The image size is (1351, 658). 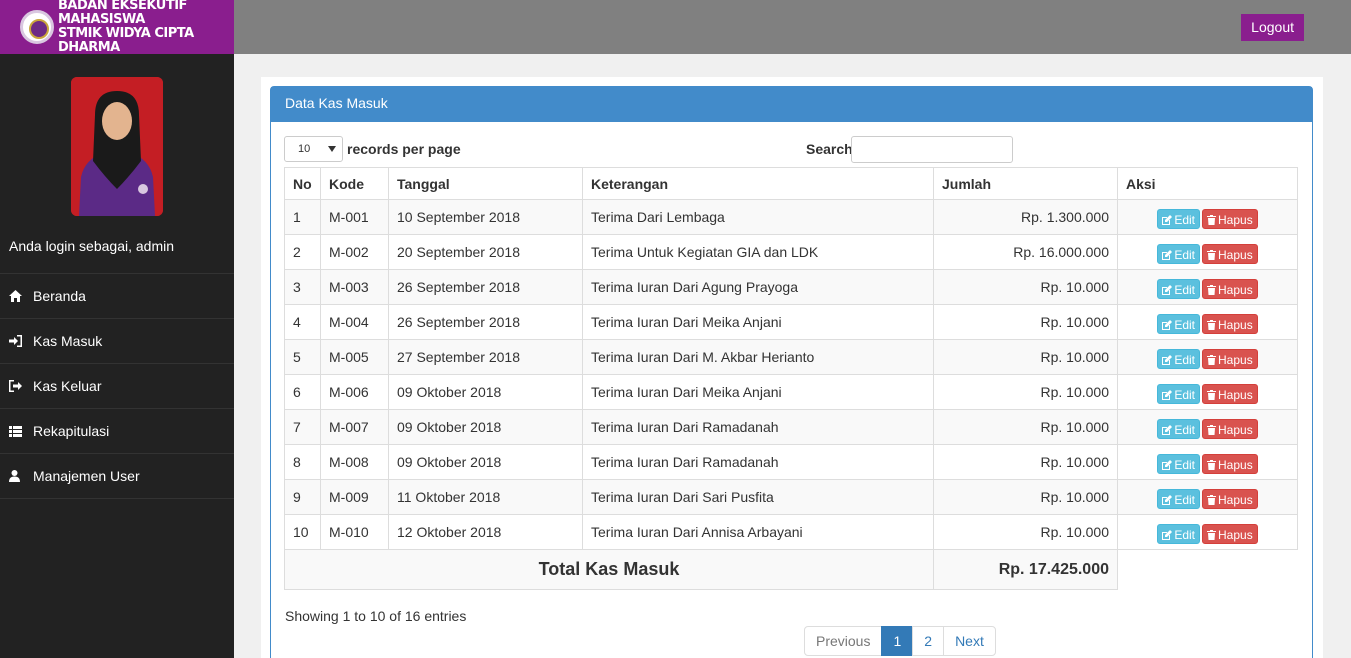 What do you see at coordinates (302, 252) in the screenshot?
I see `cell-no: 2` at bounding box center [302, 252].